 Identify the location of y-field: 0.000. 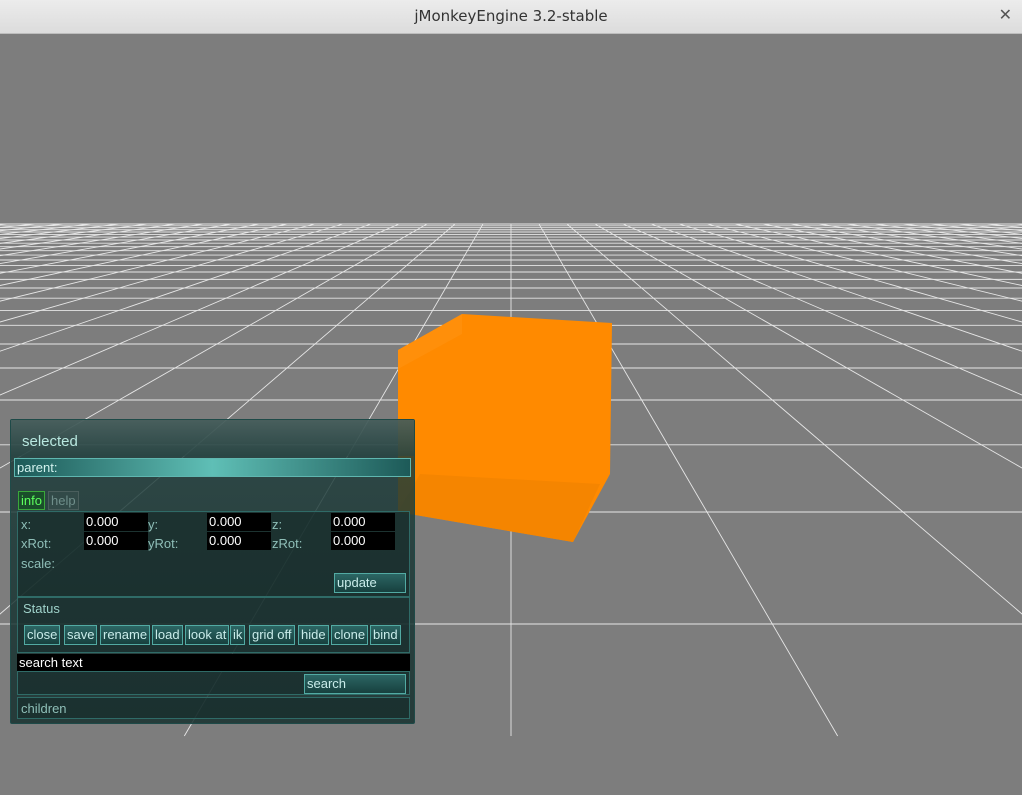
(239, 522).